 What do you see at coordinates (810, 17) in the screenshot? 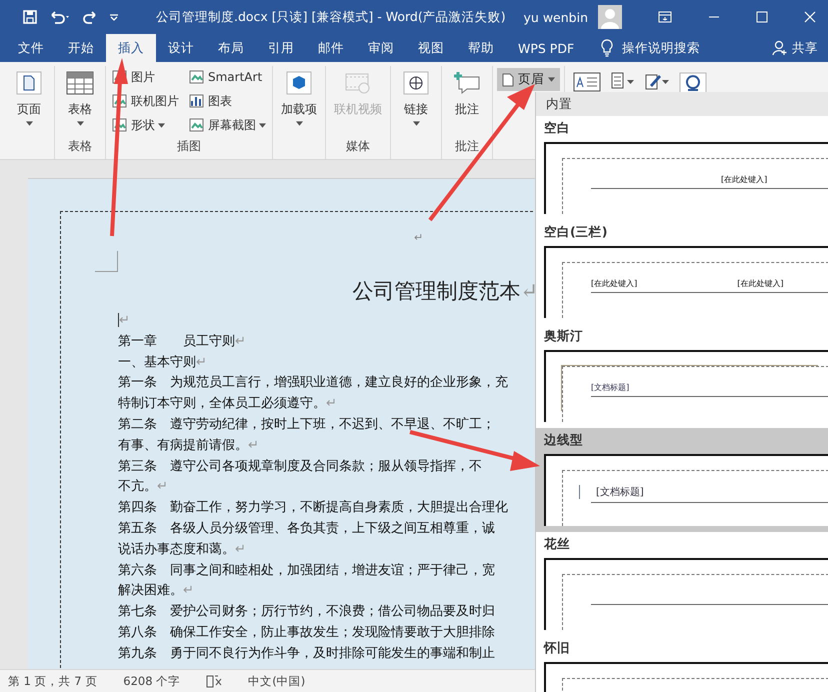
I see `close-icon` at bounding box center [810, 17].